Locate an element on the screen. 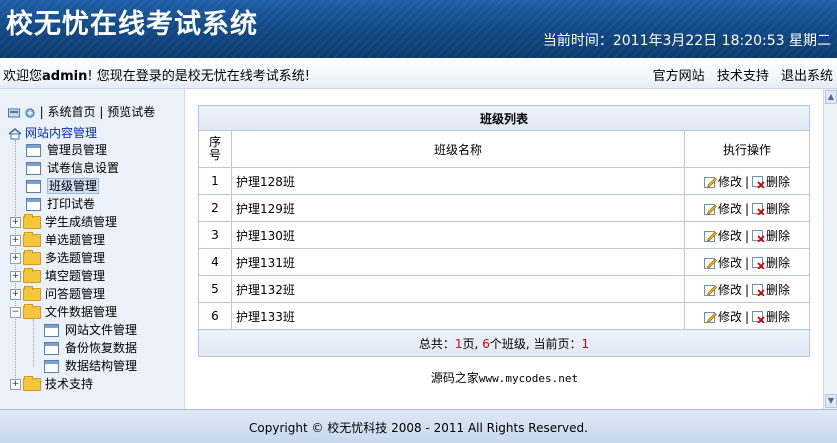  welcome-prefix: 欢迎您 is located at coordinates (23, 76).